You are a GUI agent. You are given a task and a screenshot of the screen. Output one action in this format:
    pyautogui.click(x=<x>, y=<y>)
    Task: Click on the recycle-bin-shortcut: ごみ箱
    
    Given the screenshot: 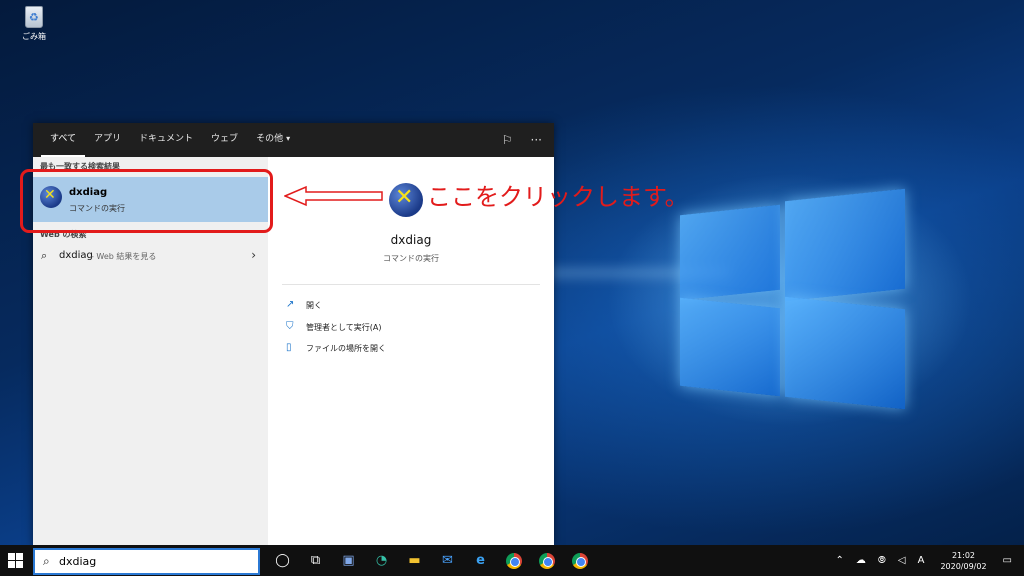 What is the action you would take?
    pyautogui.click(x=34, y=24)
    